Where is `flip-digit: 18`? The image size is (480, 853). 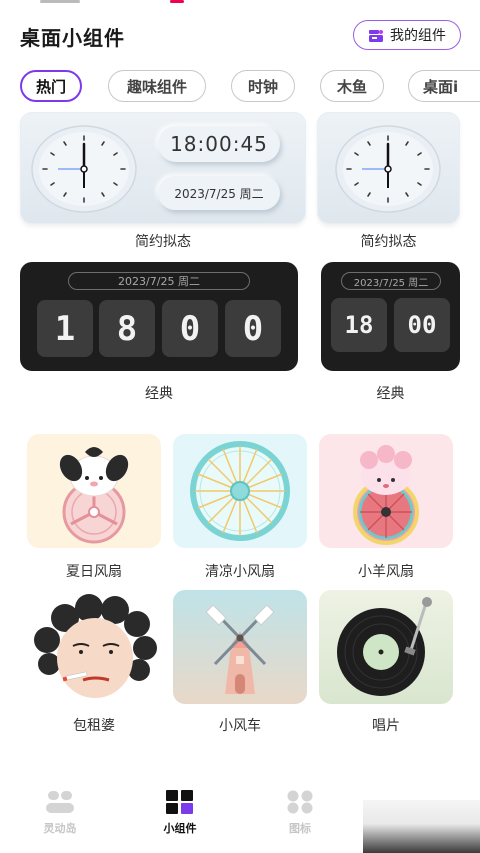
flip-digit: 18 is located at coordinates (359, 325).